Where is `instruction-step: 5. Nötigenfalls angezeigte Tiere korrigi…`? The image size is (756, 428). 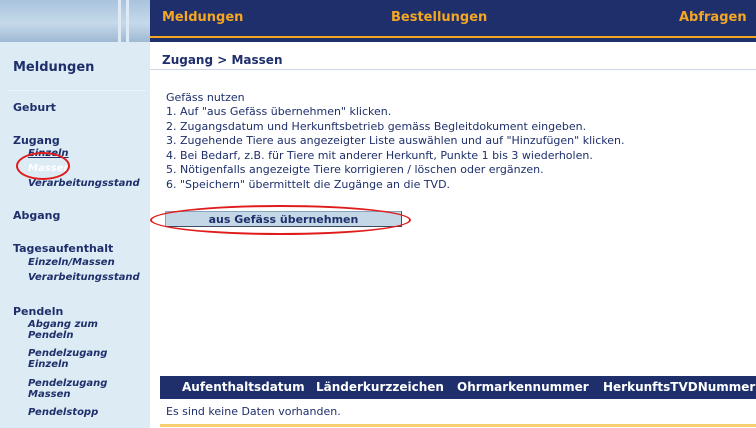 instruction-step: 5. Nötigenfalls angezeigte Tiere korrigi… is located at coordinates (355, 170).